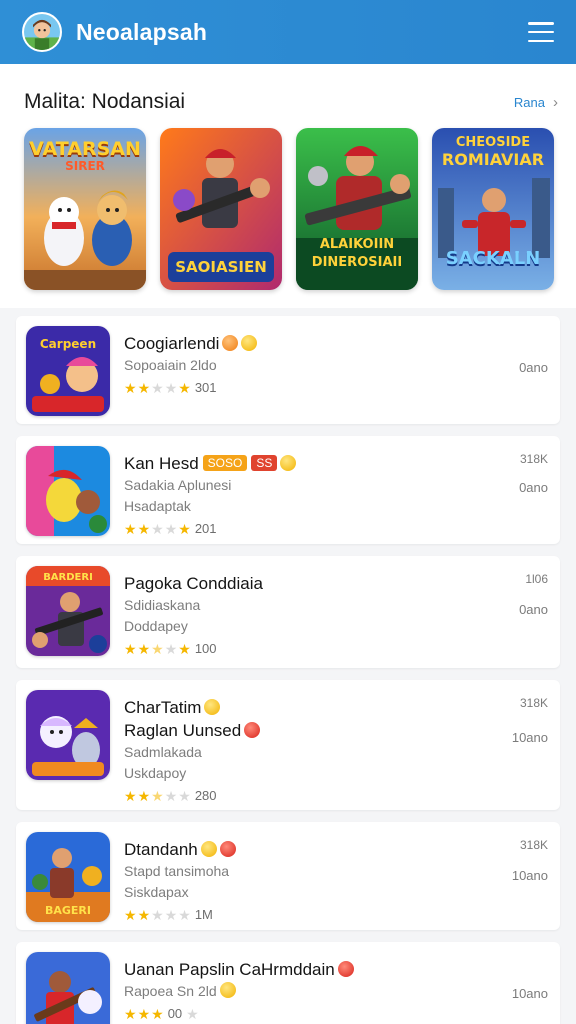  Describe the element at coordinates (536, 579) in the screenshot. I see `game-size: 1l06` at that location.